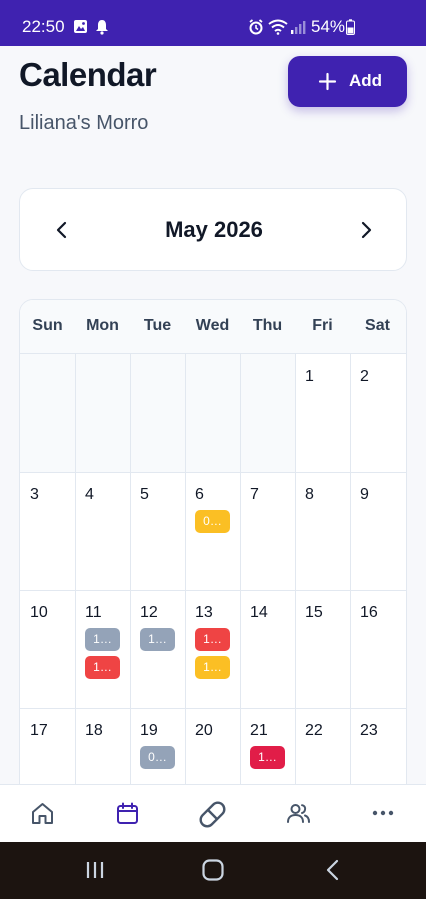  What do you see at coordinates (102, 29) in the screenshot?
I see `bell-notification-icon` at bounding box center [102, 29].